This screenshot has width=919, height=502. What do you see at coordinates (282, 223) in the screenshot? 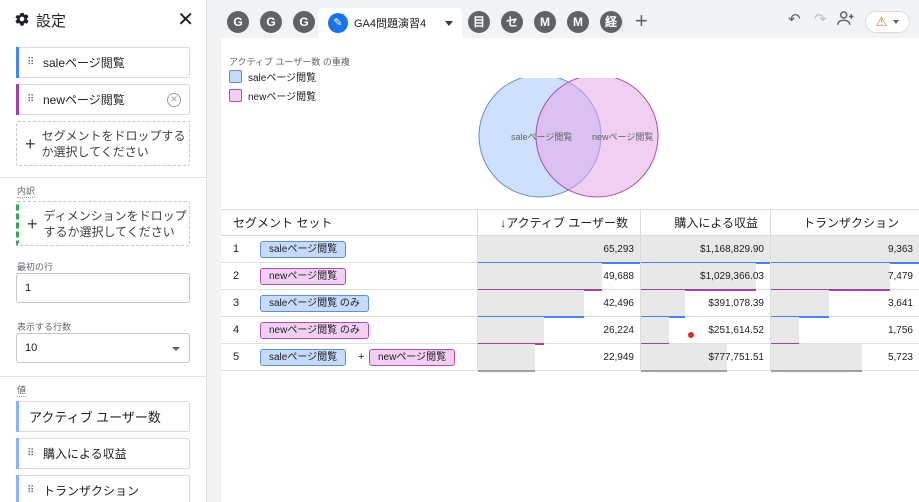
I see `header-segment-set: セグメント セット` at bounding box center [282, 223].